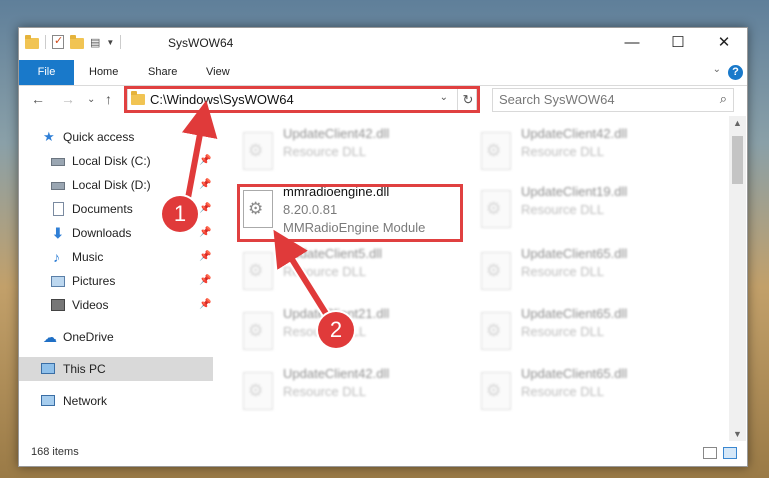  What do you see at coordinates (58, 305) in the screenshot?
I see `videos-icon` at bounding box center [58, 305].